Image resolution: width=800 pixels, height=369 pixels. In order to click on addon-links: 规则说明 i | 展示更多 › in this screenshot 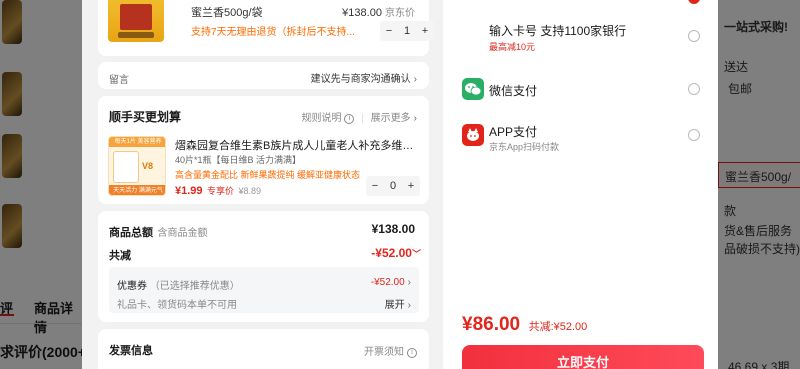, I will do `click(359, 118)`.